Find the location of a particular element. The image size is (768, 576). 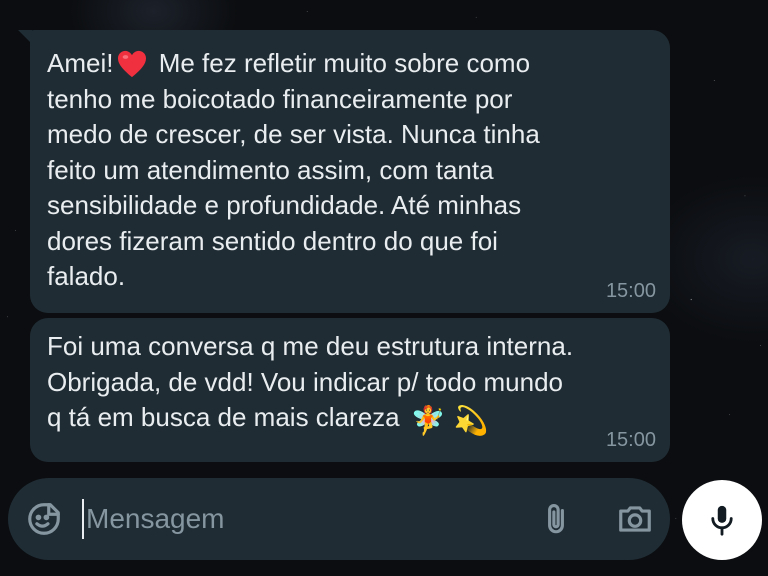

voice-message-button is located at coordinates (722, 520).